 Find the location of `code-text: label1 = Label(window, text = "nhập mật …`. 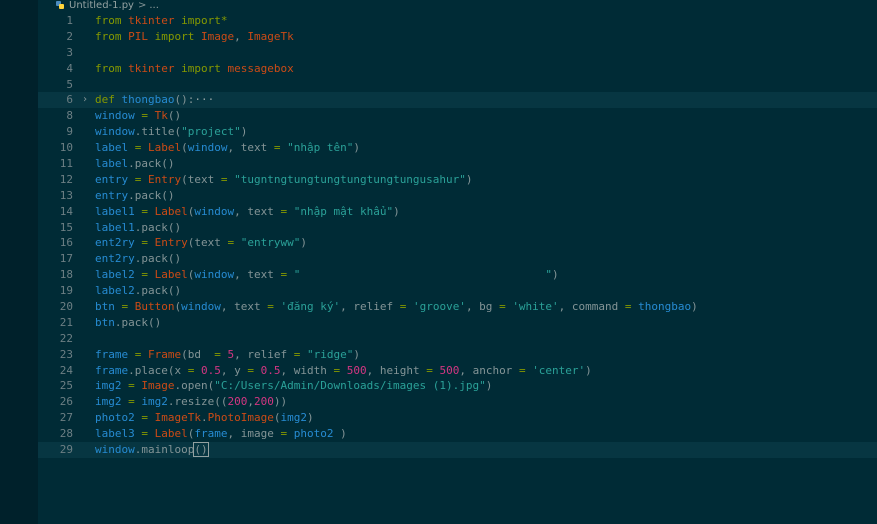

code-text: label1 = Label(window, text = "nhập mật … is located at coordinates (247, 212).